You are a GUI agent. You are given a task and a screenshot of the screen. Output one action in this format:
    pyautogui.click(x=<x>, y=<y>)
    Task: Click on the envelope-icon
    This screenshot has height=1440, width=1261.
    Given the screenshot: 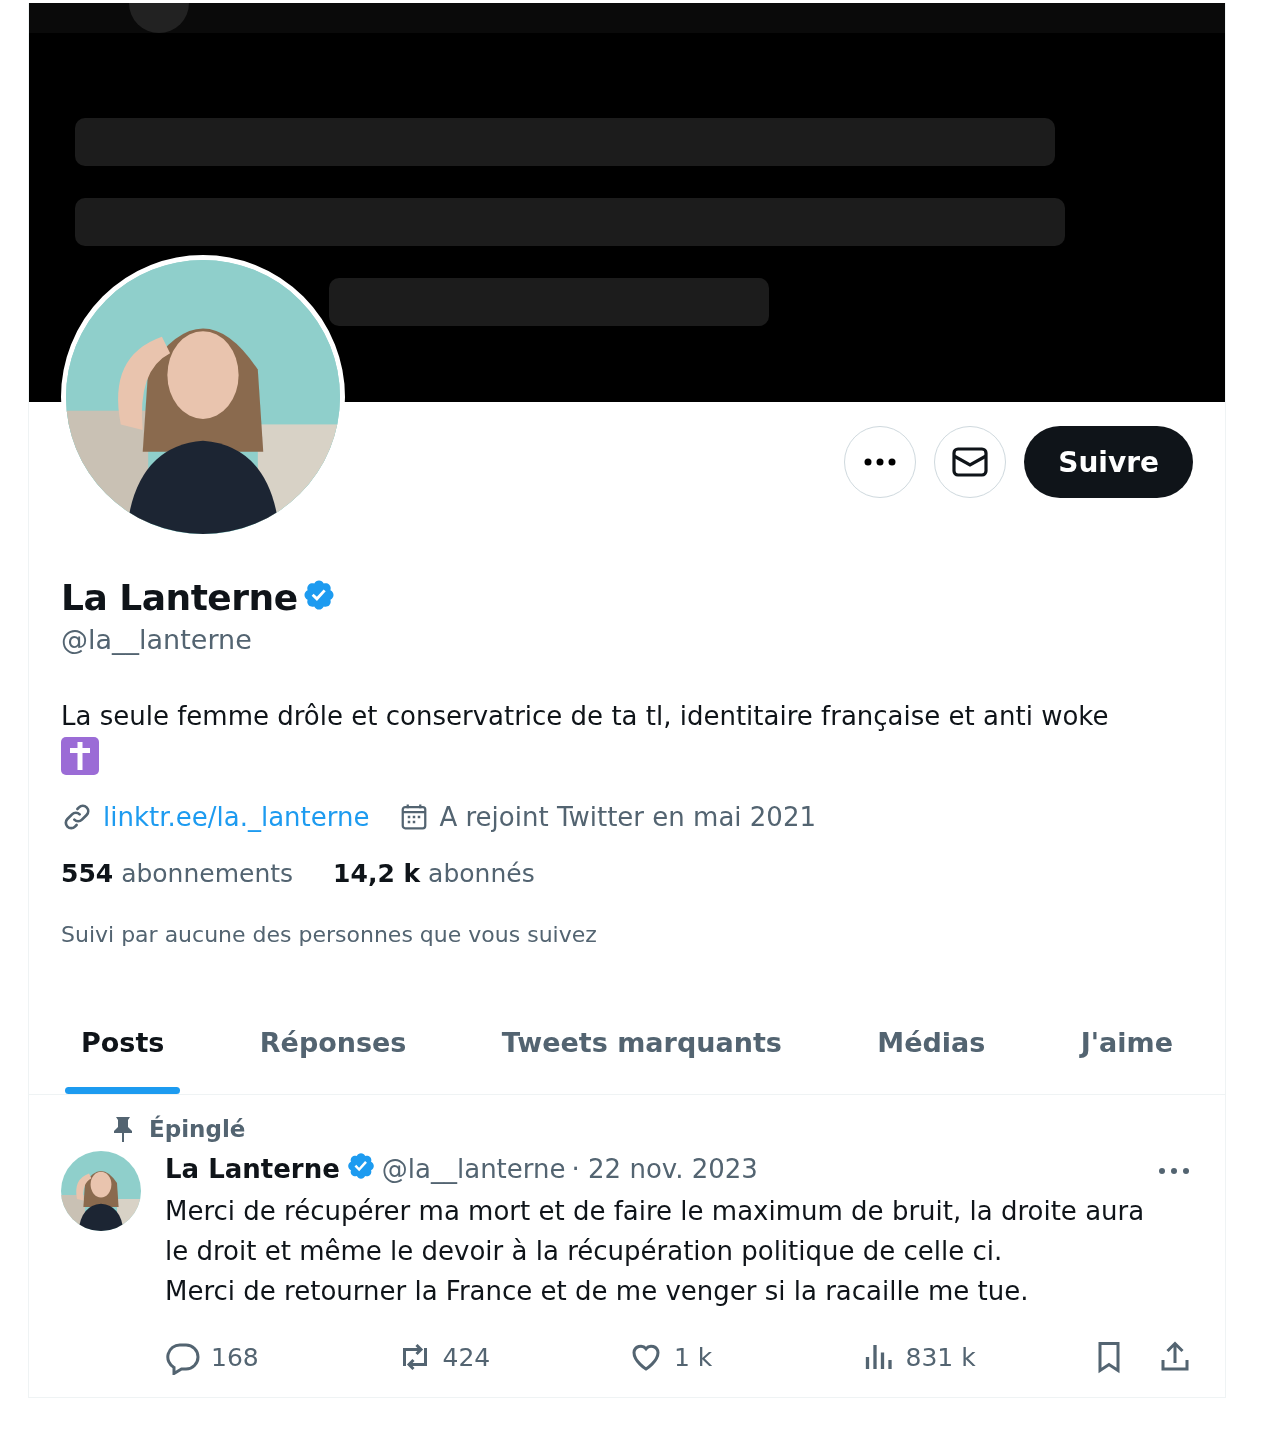 What is the action you would take?
    pyautogui.click(x=970, y=462)
    